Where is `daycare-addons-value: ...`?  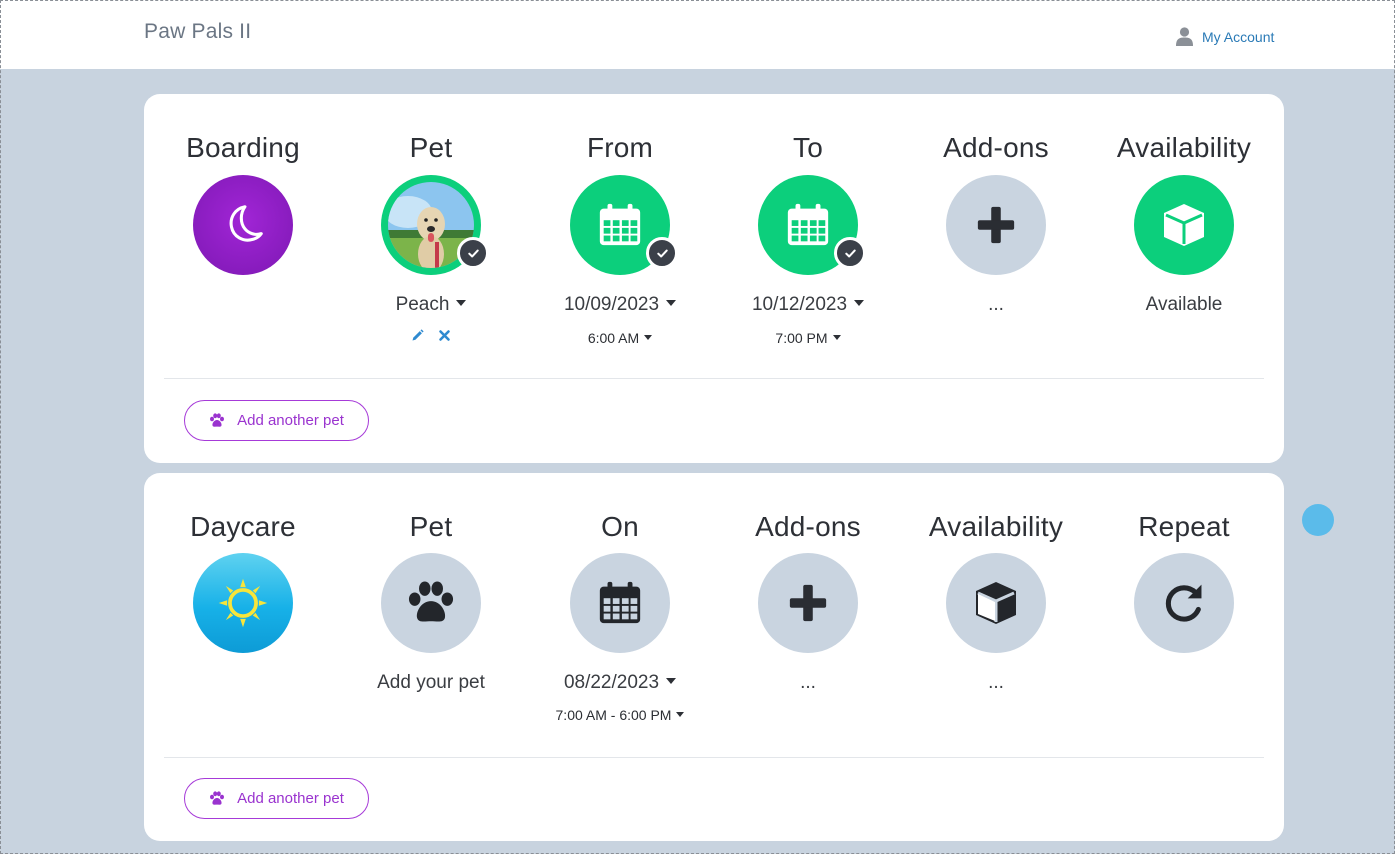 daycare-addons-value: ... is located at coordinates (808, 682).